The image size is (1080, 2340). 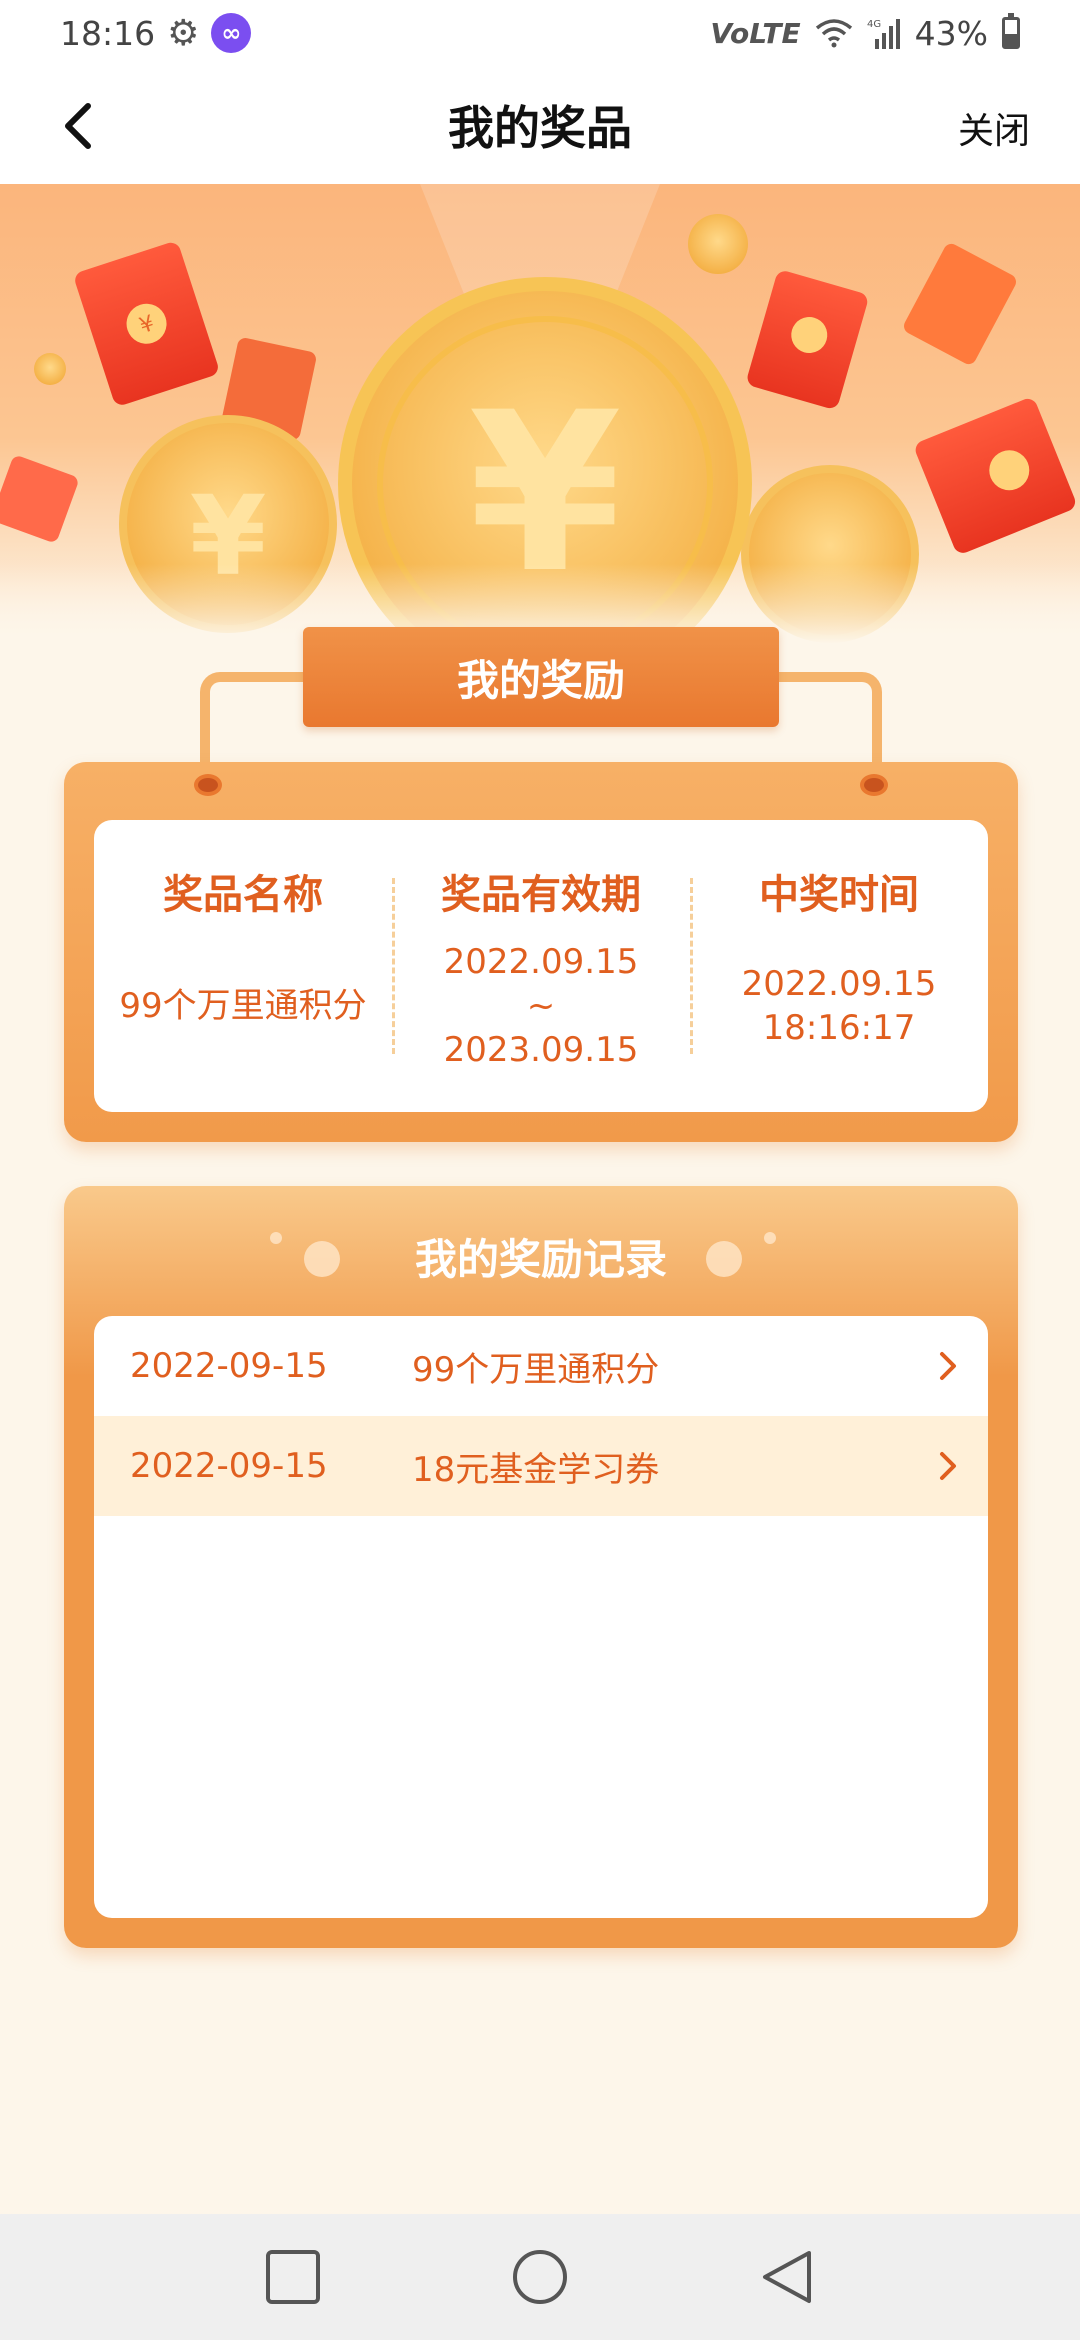 What do you see at coordinates (108, 33) in the screenshot?
I see `status-time: 18:16` at bounding box center [108, 33].